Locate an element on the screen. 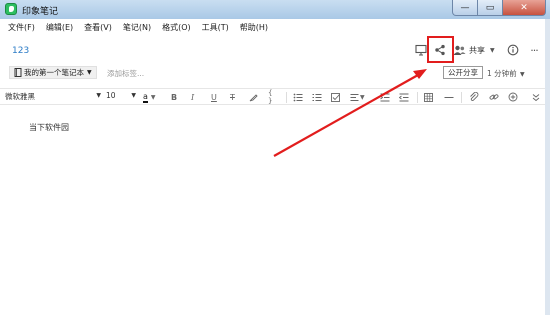  italic-icon: I is located at coordinates (193, 97).